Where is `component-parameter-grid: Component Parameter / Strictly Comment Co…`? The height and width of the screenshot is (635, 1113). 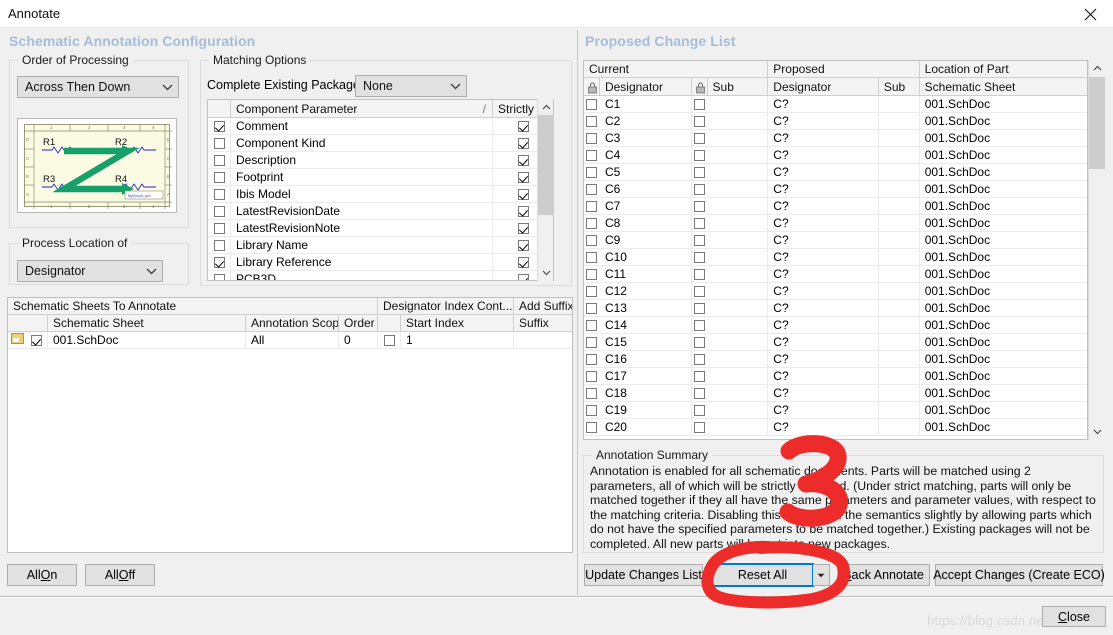
component-parameter-grid: Component Parameter / Strictly Comment Co… is located at coordinates (380, 190).